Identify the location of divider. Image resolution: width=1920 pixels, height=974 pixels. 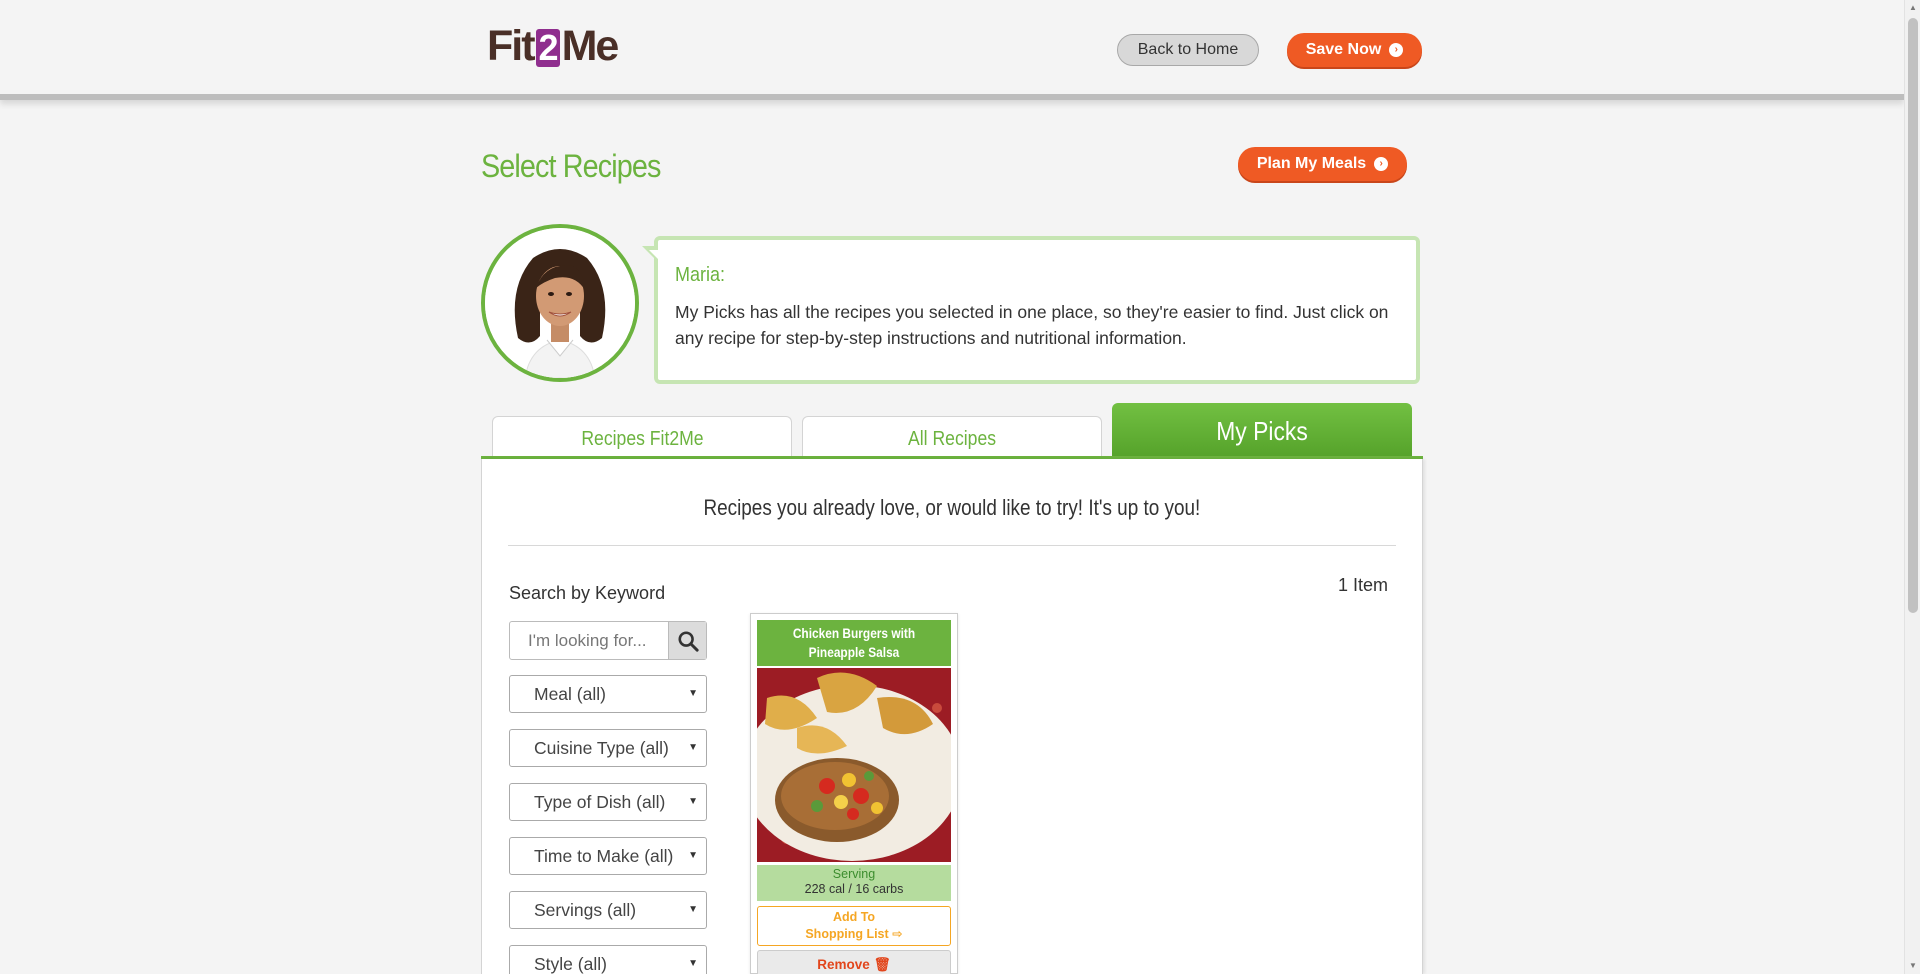
(952, 545).